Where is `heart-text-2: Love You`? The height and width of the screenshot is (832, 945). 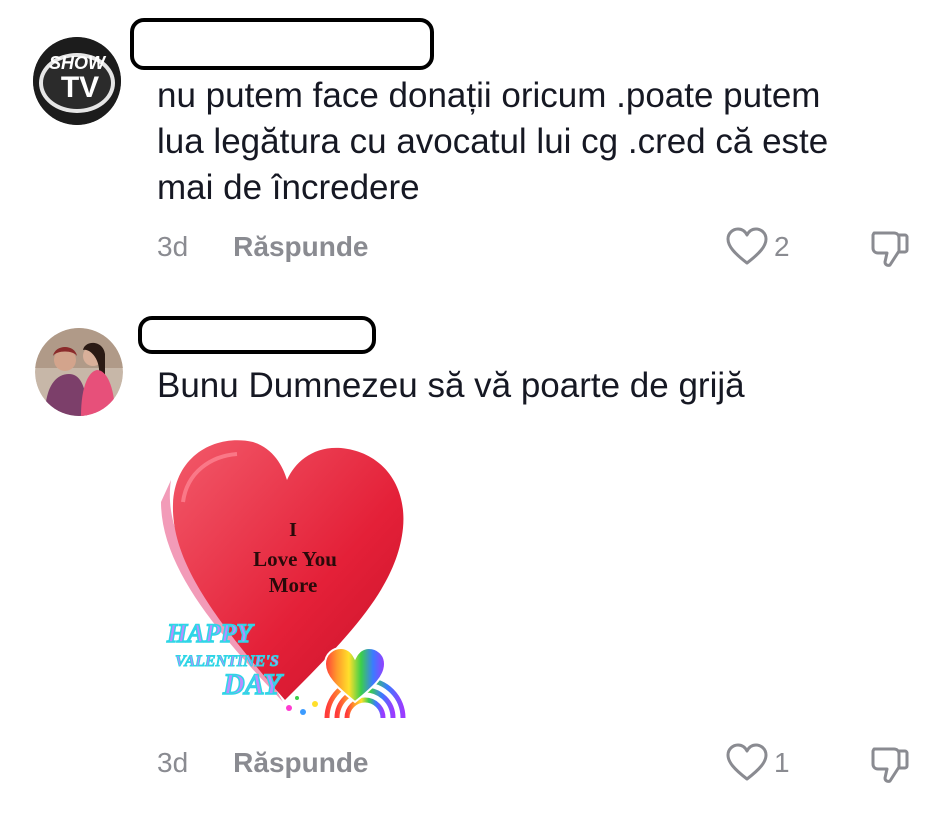
heart-text-2: Love You is located at coordinates (295, 559).